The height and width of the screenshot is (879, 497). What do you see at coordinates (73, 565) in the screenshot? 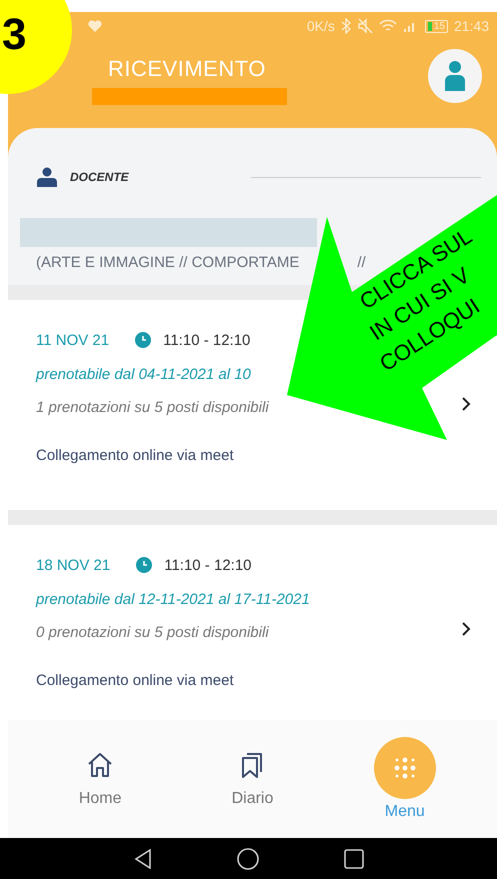
I see `slot-date: 18 NOV 21` at bounding box center [73, 565].